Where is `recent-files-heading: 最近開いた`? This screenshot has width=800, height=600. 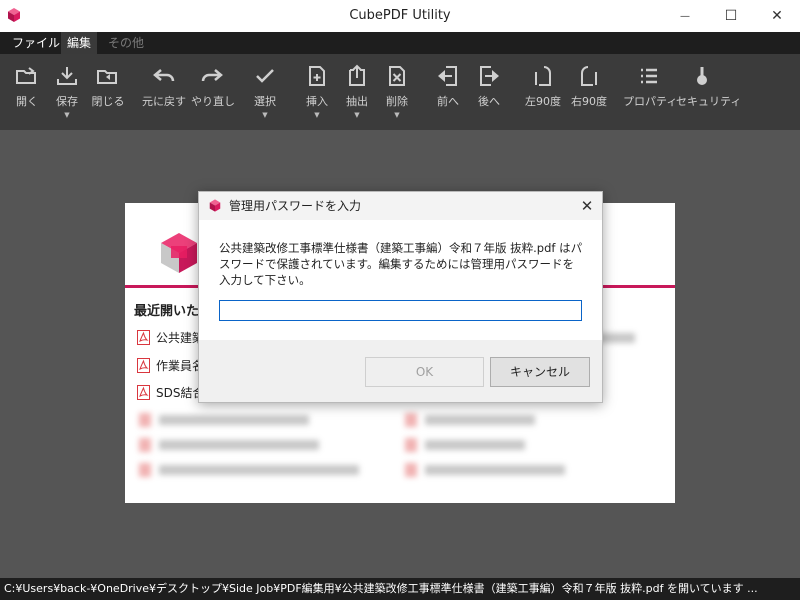
recent-files-heading: 最近開いた is located at coordinates (167, 311).